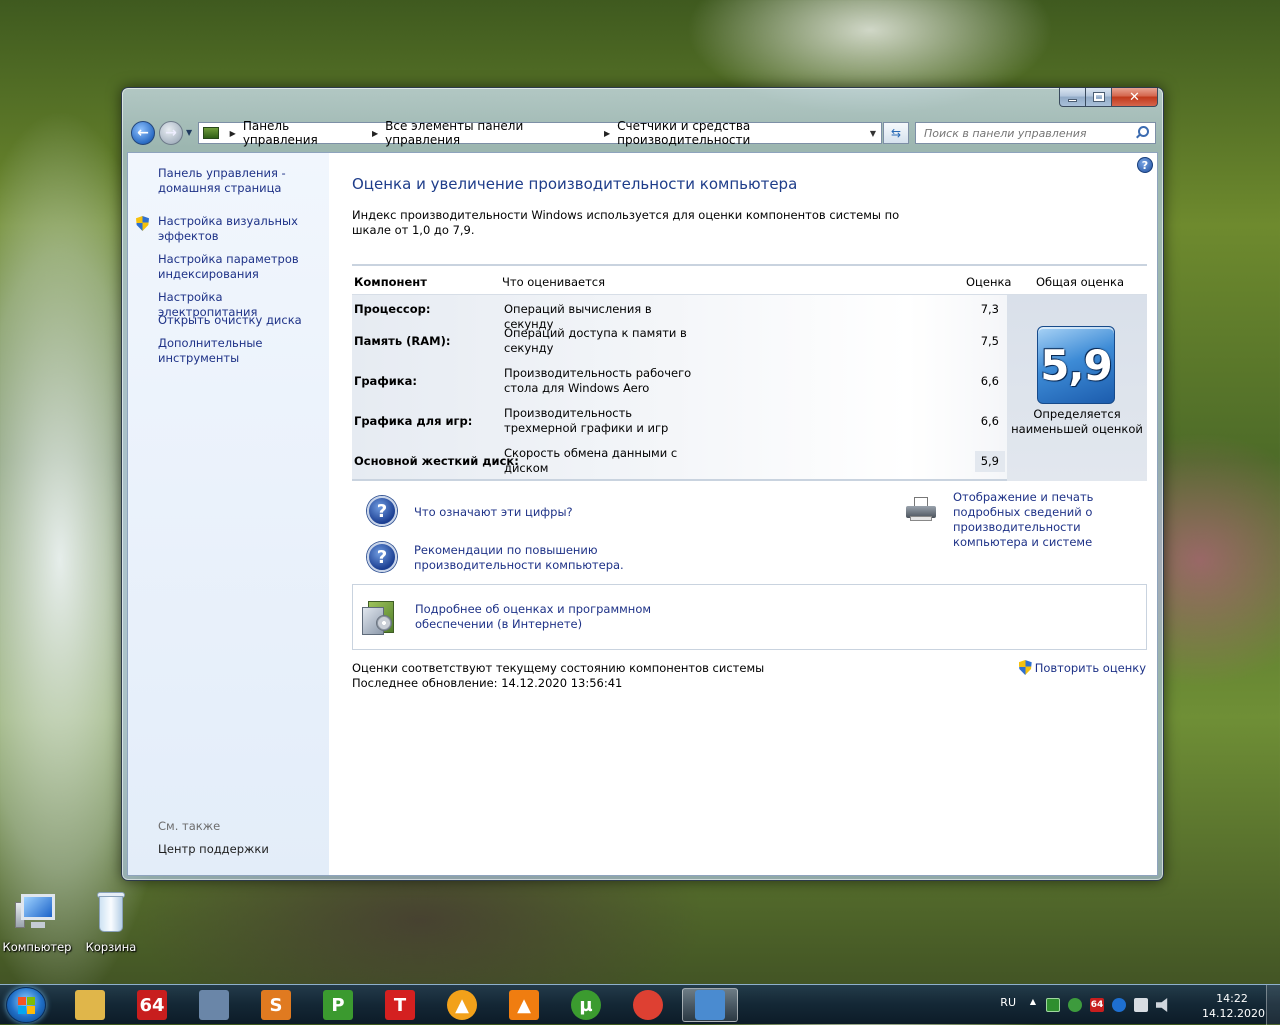 The width and height of the screenshot is (1280, 1025). What do you see at coordinates (1097, 1005) in the screenshot?
I see `aida64-tray-icon: 64` at bounding box center [1097, 1005].